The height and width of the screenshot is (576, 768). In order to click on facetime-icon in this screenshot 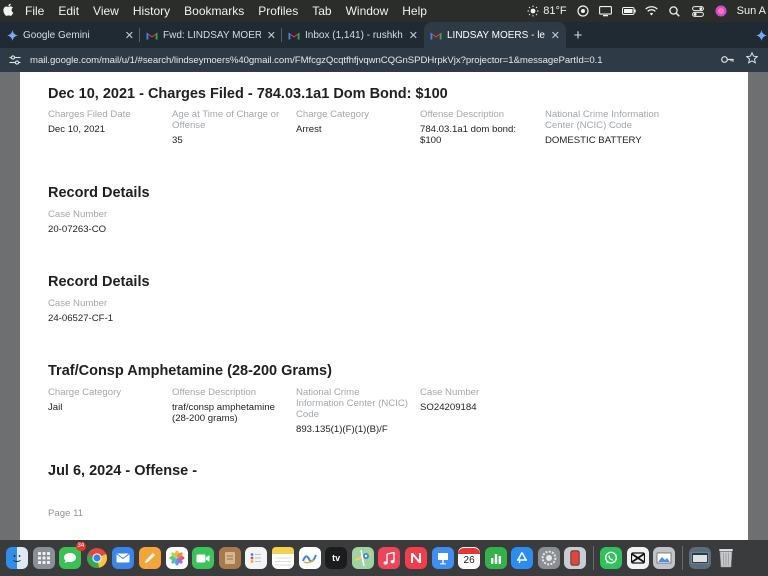, I will do `click(203, 558)`.